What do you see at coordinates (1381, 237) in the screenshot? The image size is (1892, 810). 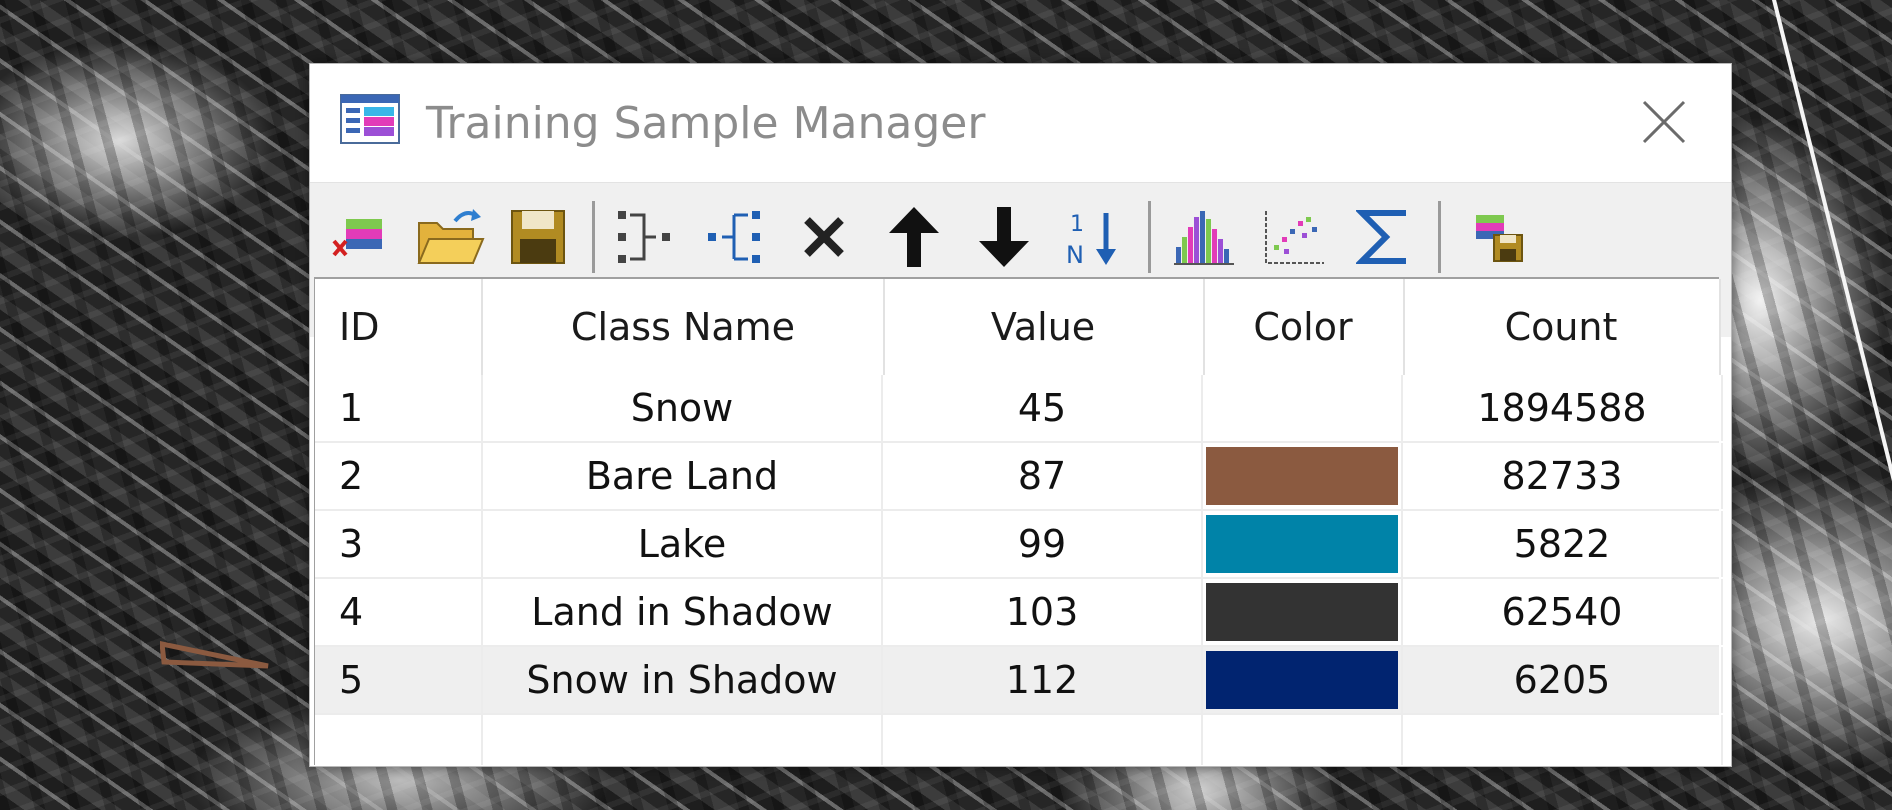 I see `statistics-icon` at bounding box center [1381, 237].